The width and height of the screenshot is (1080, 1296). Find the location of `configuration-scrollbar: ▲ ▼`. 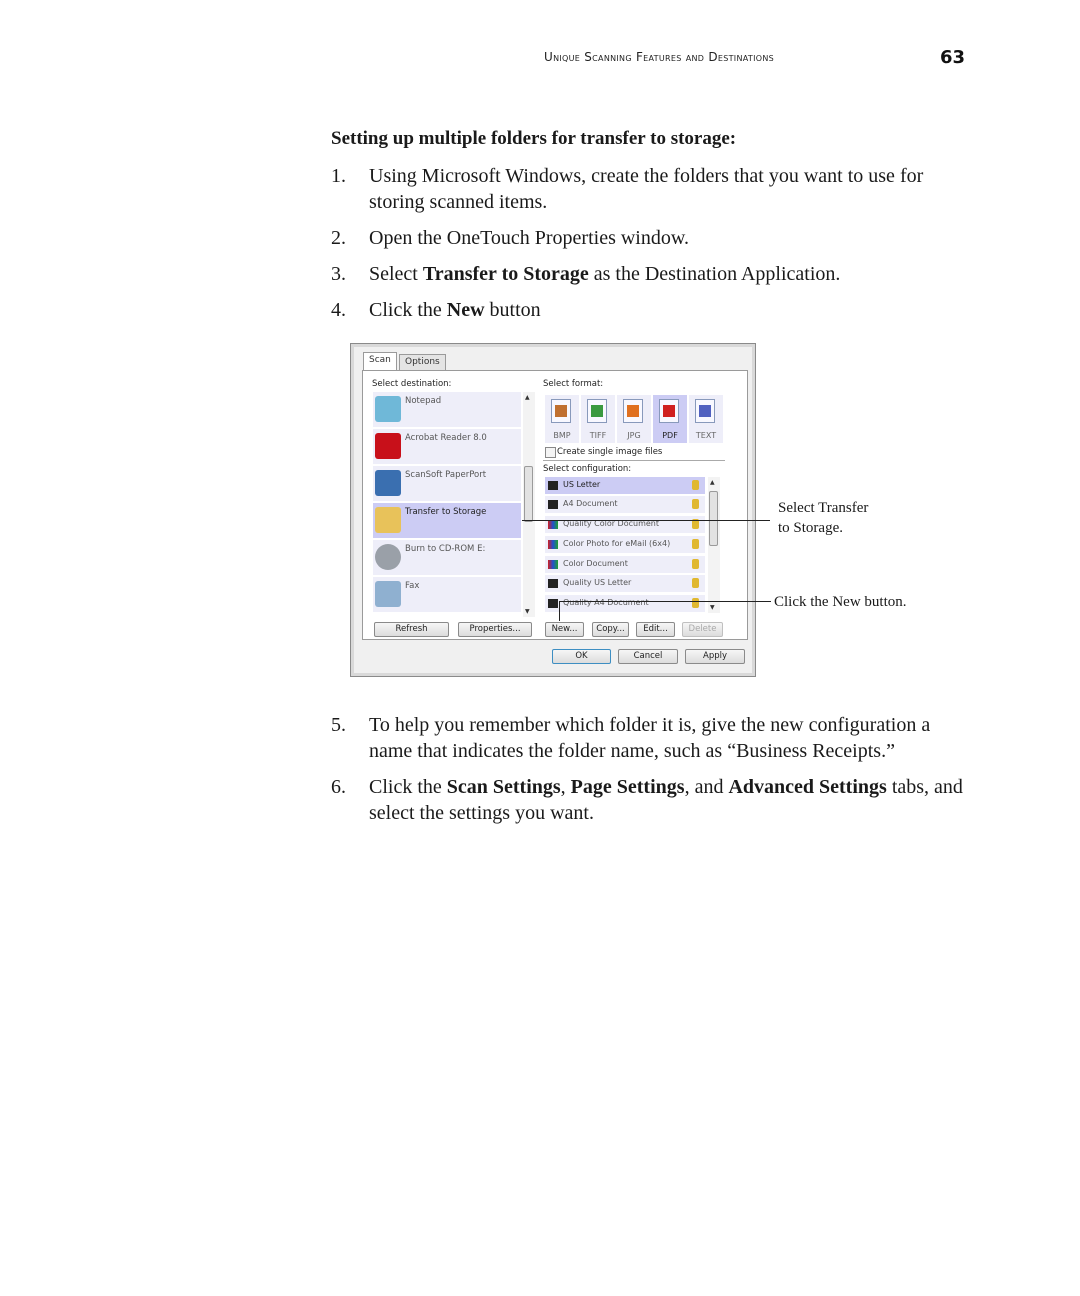

configuration-scrollbar: ▲ ▼ is located at coordinates (714, 545).